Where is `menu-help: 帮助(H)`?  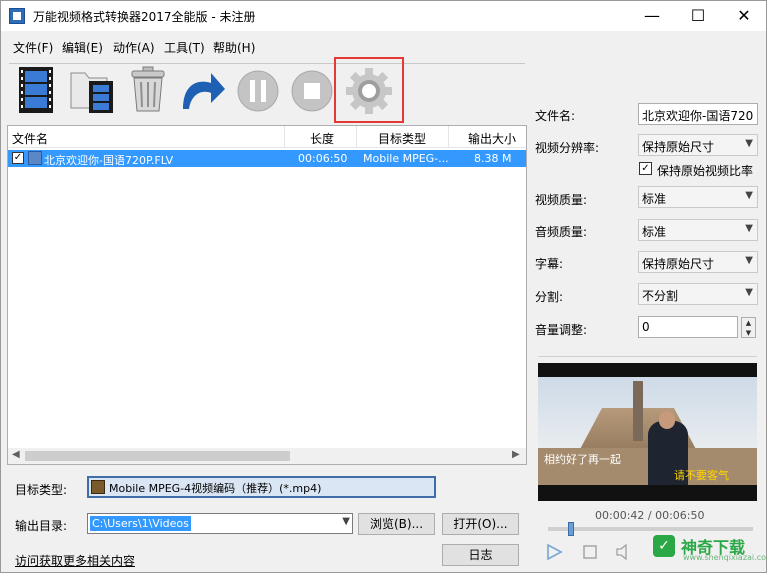
menu-help: 帮助(H) is located at coordinates (234, 47).